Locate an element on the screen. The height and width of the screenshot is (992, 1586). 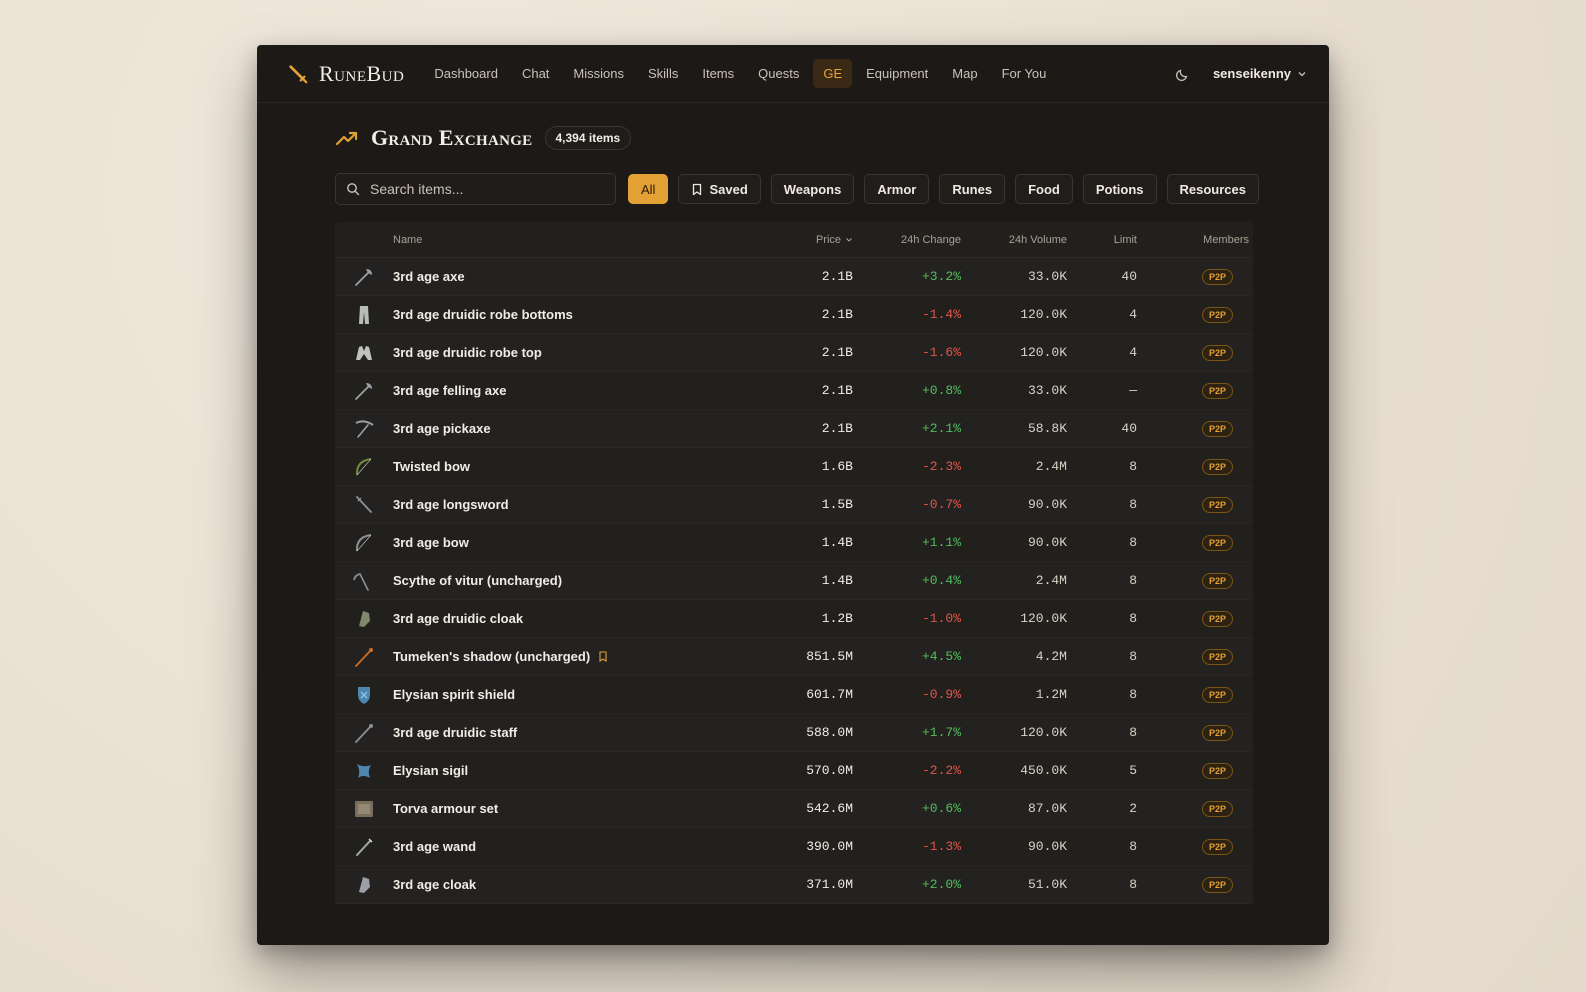
item-change: +2.1% is located at coordinates (941, 428).